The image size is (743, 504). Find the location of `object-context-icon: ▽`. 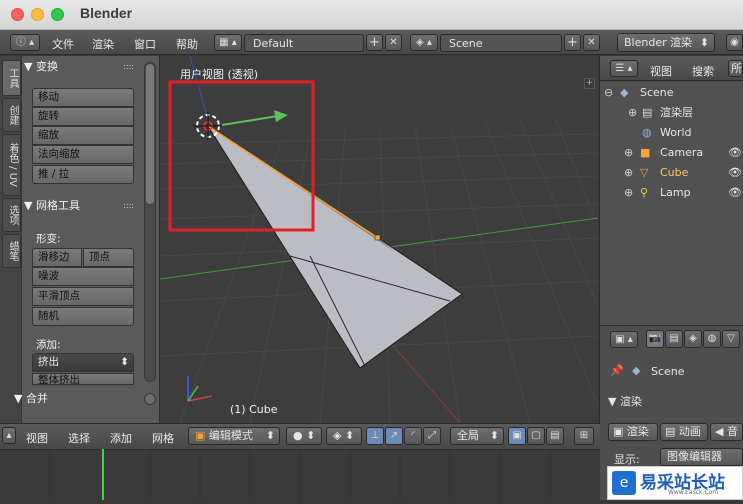

object-context-icon: ▽ is located at coordinates (731, 339).